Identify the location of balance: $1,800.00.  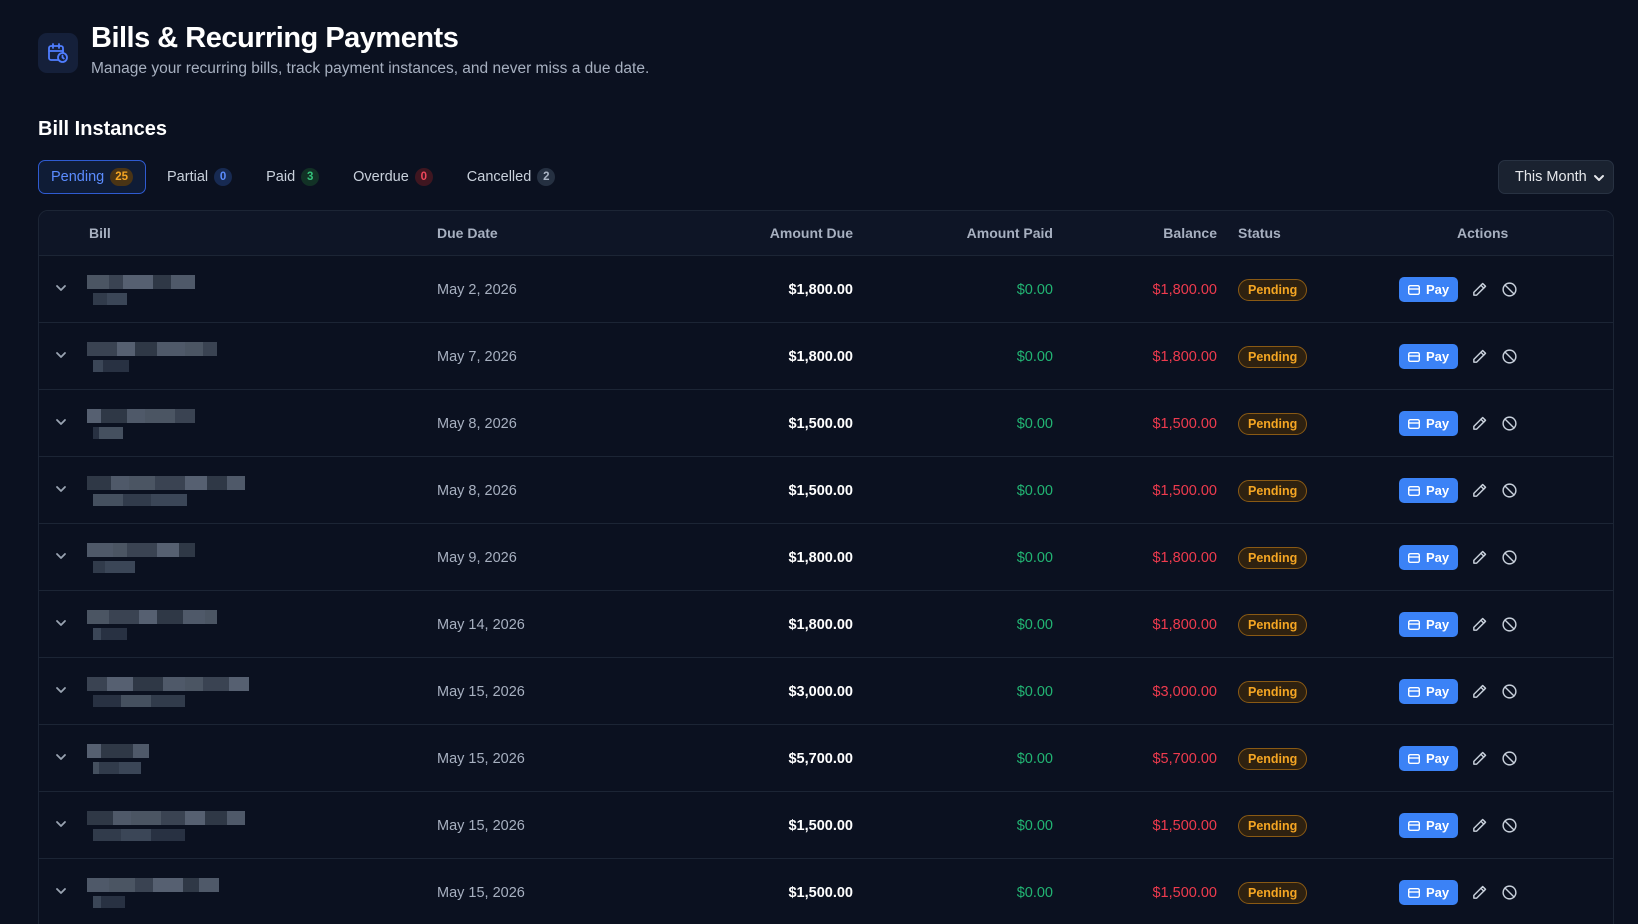
(1184, 289).